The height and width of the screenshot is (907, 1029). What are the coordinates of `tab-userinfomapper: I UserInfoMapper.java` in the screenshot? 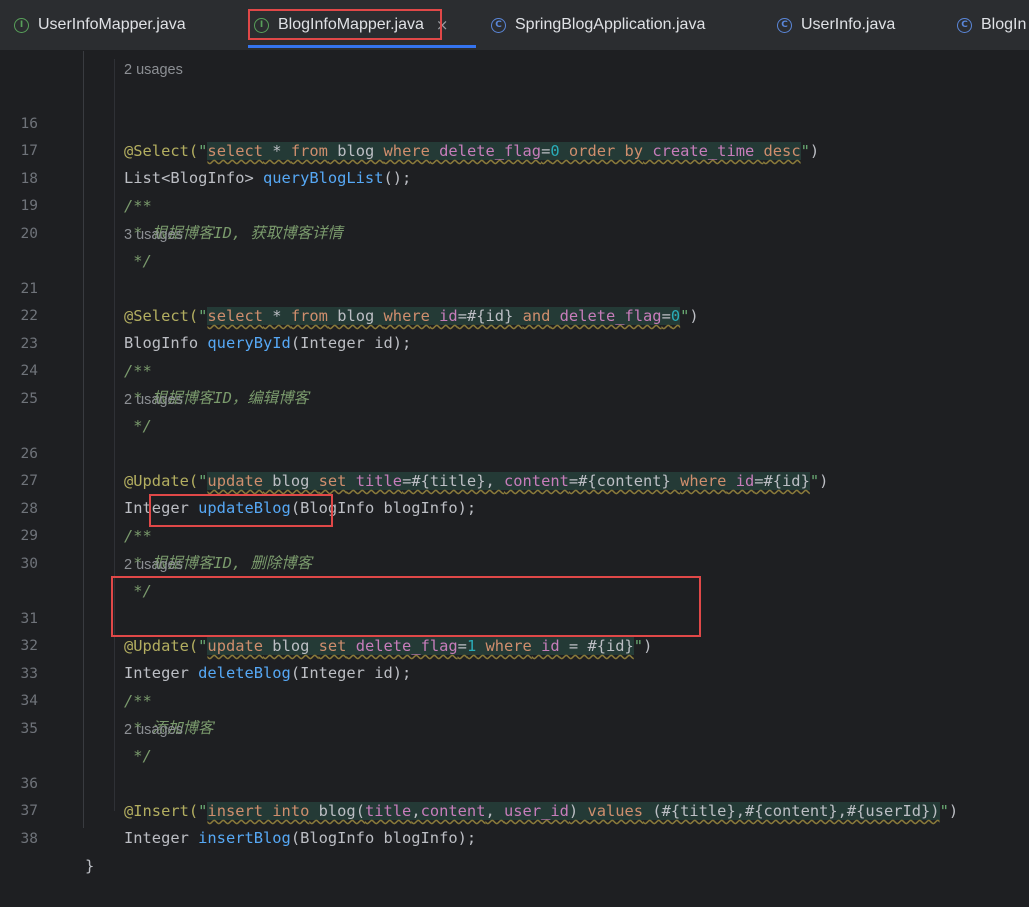 It's located at (100, 25).